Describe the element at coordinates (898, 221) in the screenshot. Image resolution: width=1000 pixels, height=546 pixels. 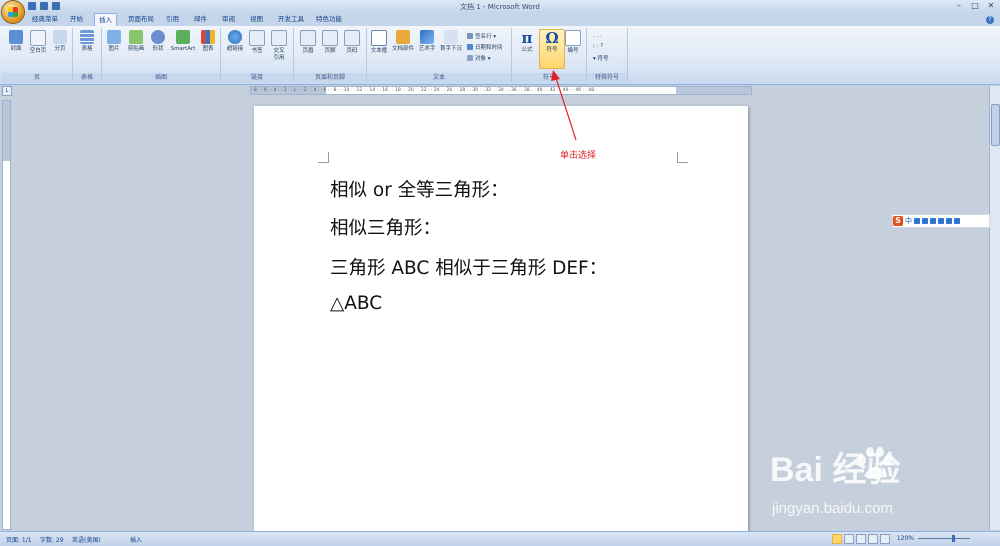
I see `sogou-logo-icon: S` at that location.